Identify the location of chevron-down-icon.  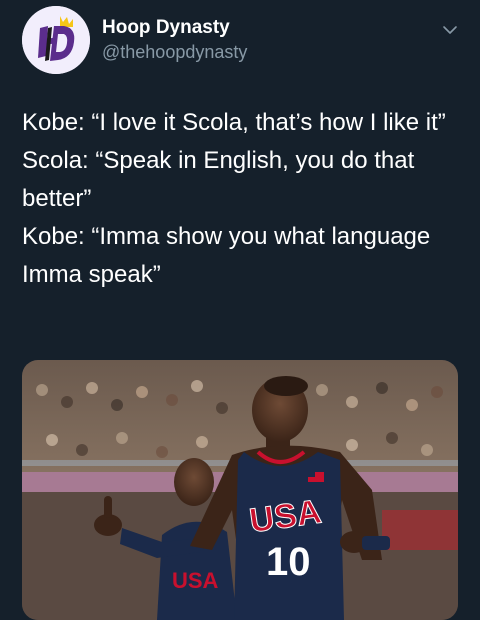
(450, 30).